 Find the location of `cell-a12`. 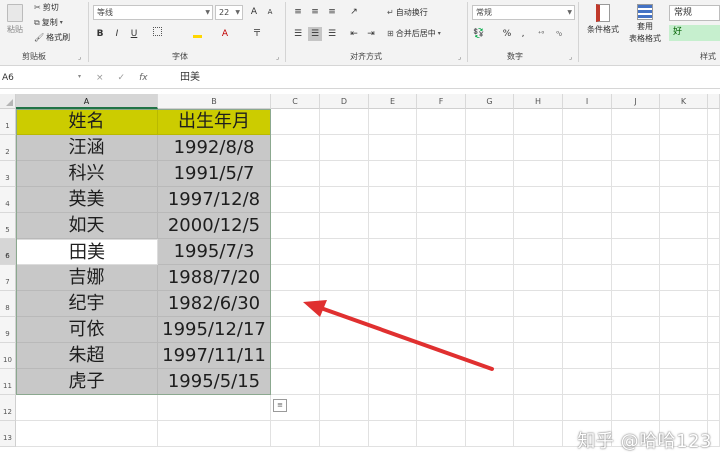

cell-a12 is located at coordinates (87, 408).